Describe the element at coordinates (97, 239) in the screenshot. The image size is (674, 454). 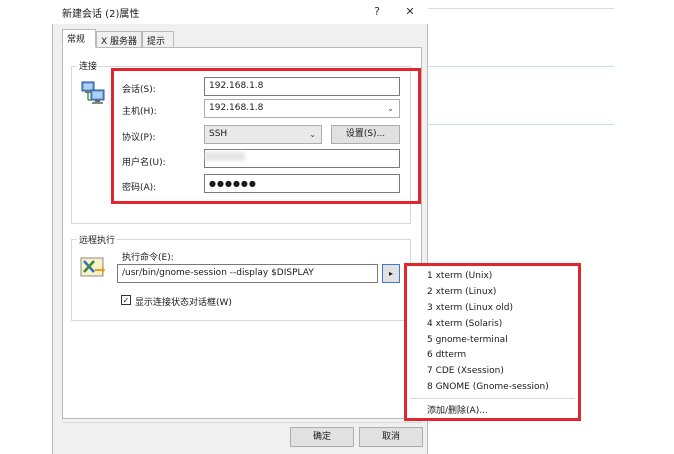
I see `remote-exec-group-label: 远程执行` at that location.